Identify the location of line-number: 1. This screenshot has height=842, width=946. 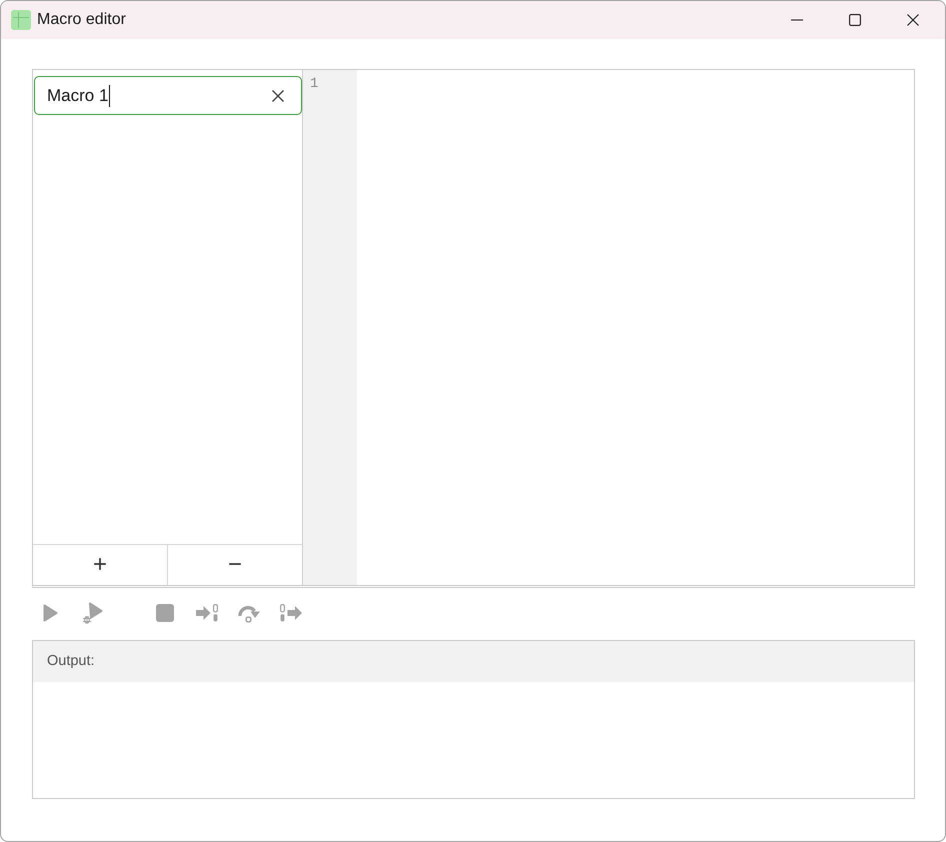
(314, 84).